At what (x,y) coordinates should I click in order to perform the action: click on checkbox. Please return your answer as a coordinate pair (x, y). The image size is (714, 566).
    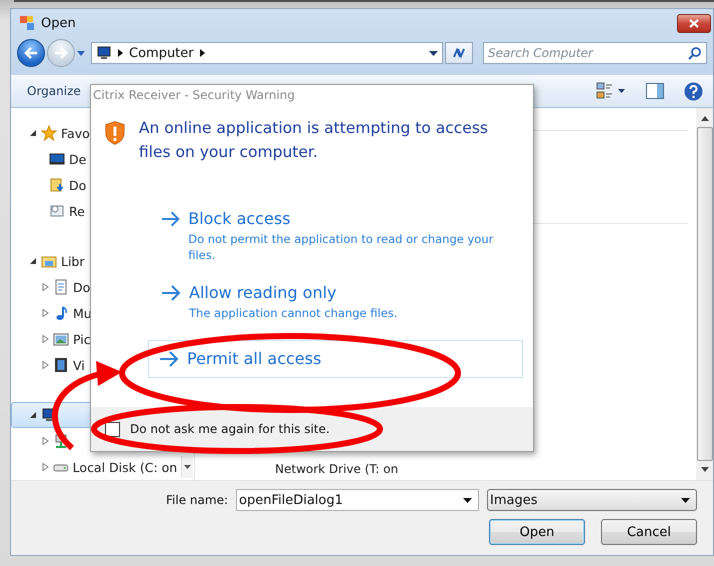
    Looking at the image, I should click on (112, 429).